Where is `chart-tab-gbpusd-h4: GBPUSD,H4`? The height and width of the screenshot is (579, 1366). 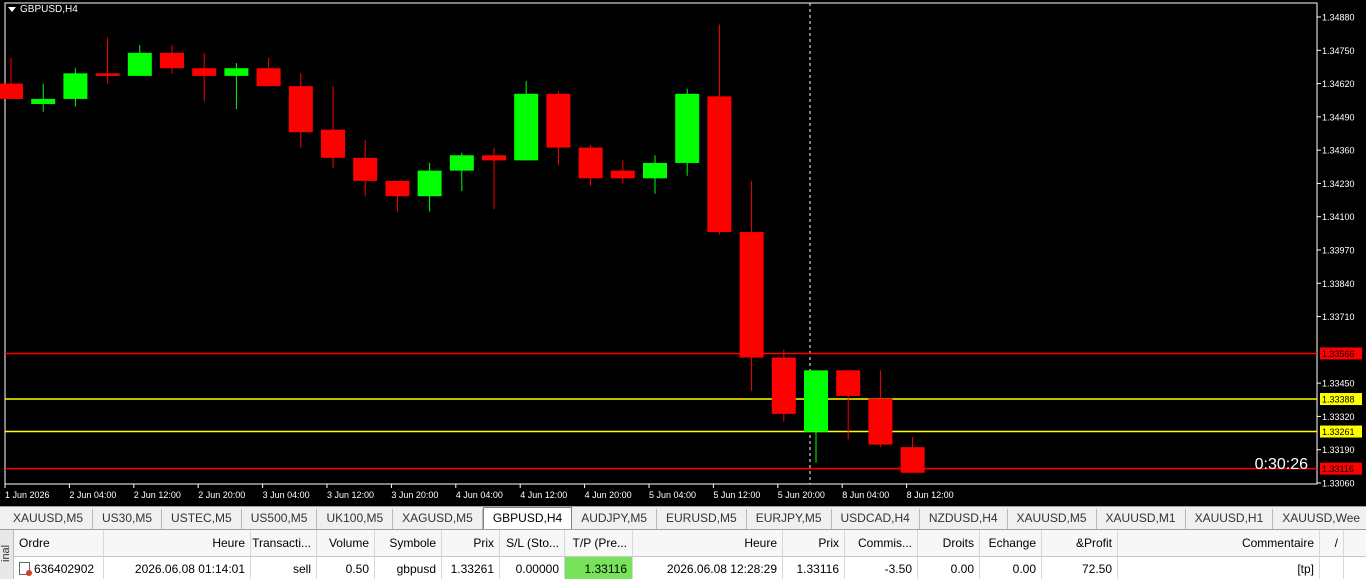
chart-tab-gbpusd-h4: GBPUSD,H4 is located at coordinates (527, 518).